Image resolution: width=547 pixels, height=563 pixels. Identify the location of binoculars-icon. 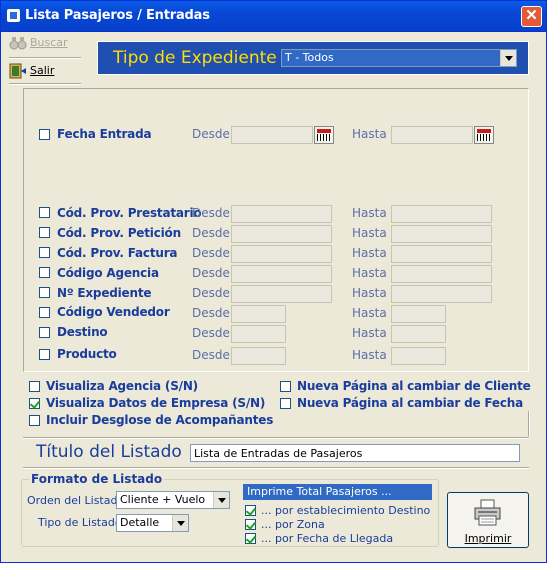
(18, 43).